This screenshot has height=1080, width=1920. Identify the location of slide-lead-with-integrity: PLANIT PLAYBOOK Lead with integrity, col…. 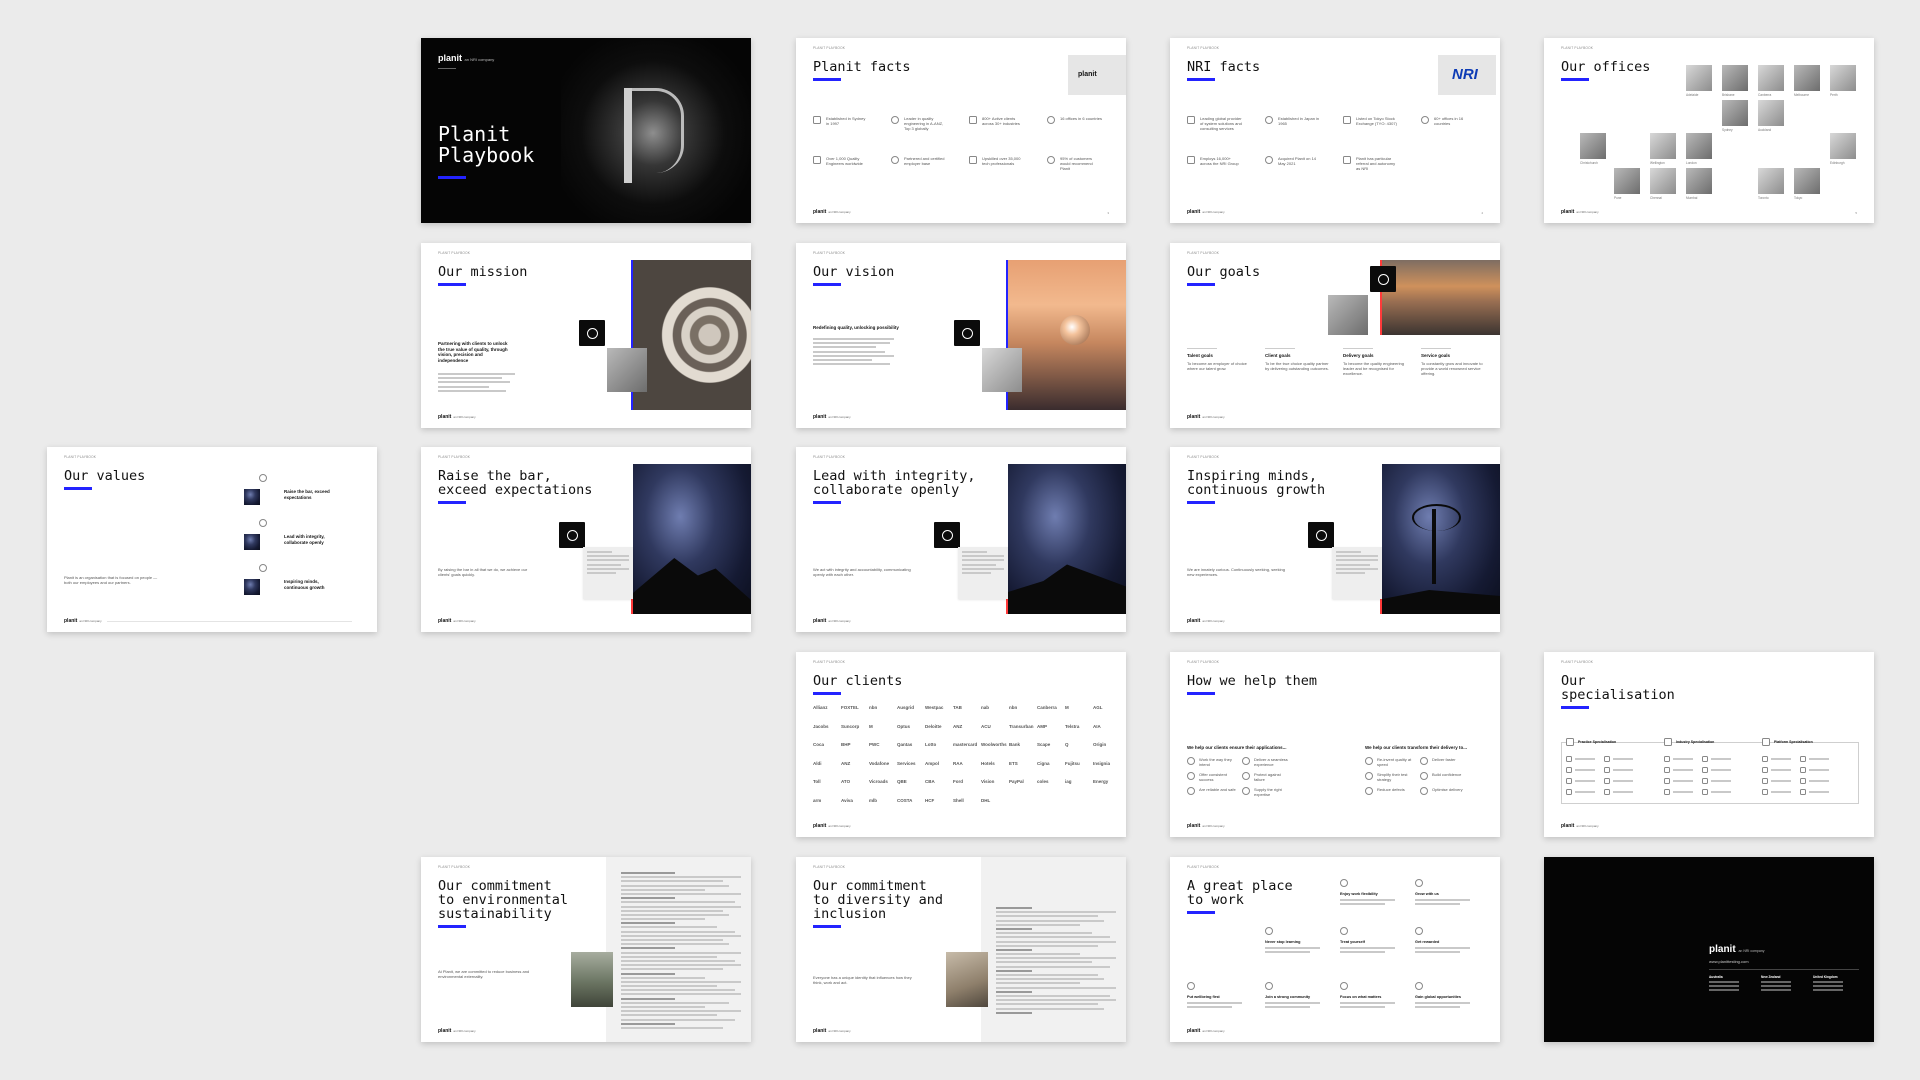
(961, 539).